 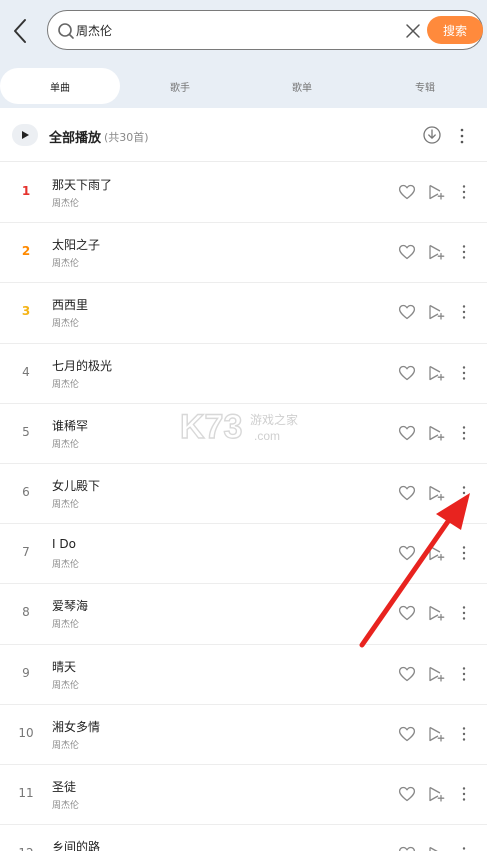 I want to click on song-title: 女儿殿下, so click(x=76, y=485).